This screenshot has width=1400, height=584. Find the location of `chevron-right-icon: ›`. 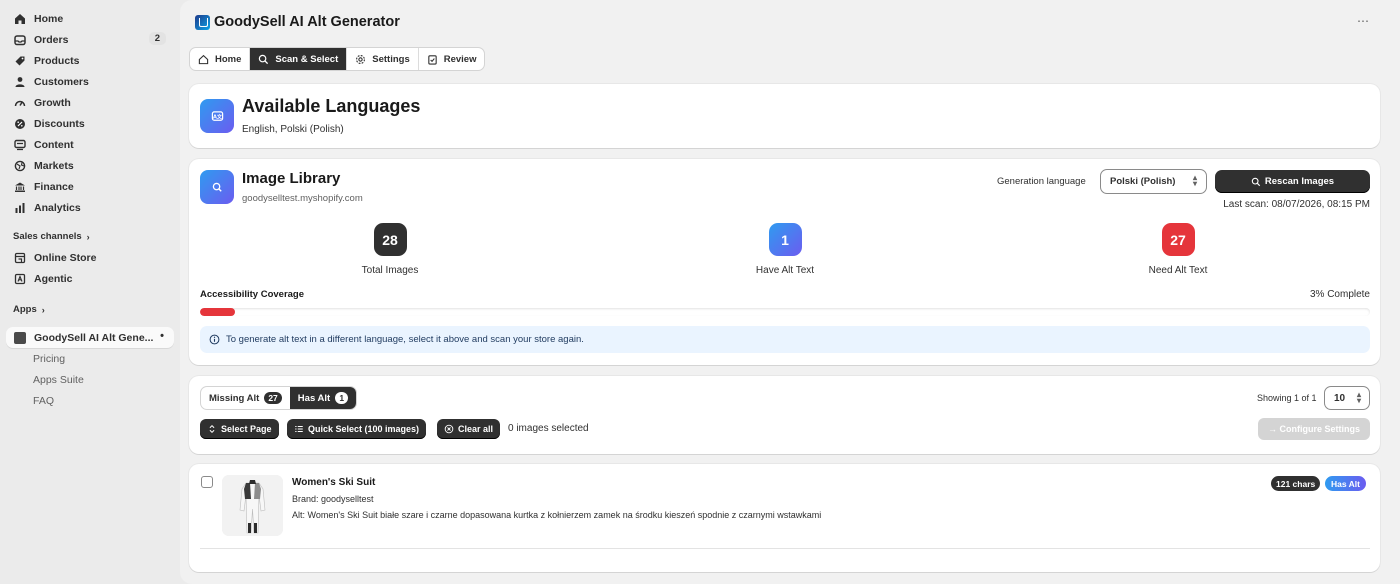

chevron-right-icon: › is located at coordinates (43, 309).